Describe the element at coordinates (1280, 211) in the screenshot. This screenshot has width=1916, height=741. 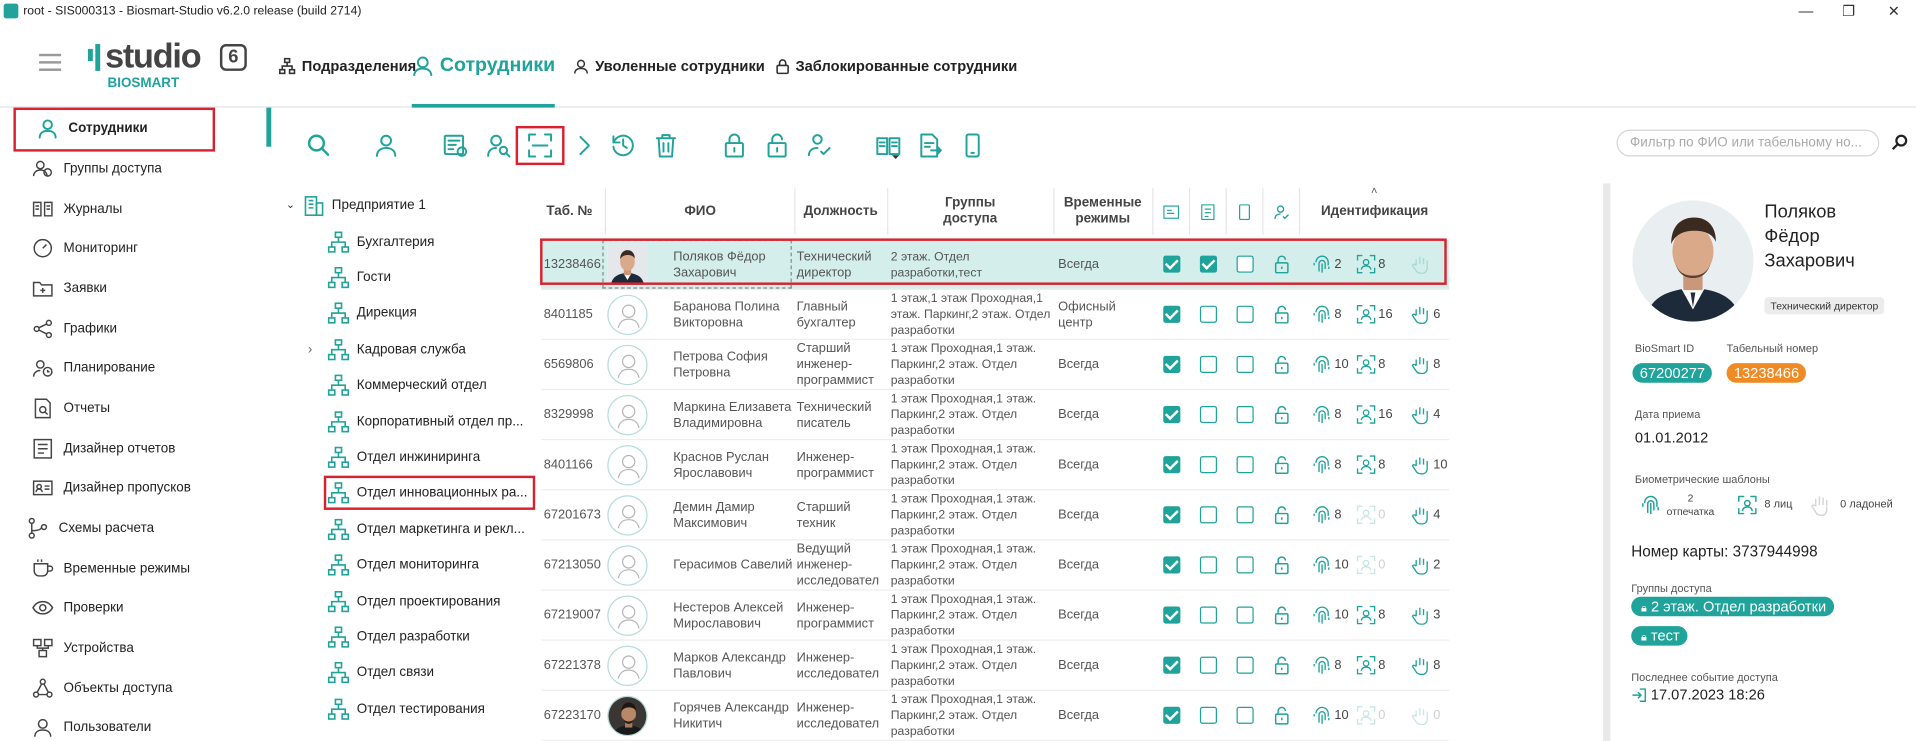
I see `column-header-person` at that location.